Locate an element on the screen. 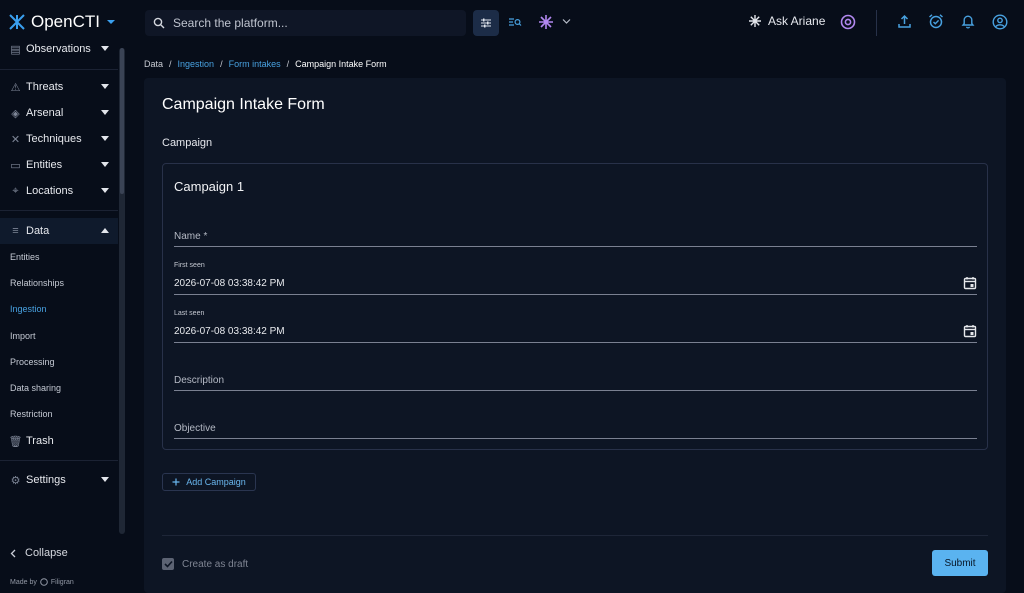  gear-icon: ⚙ is located at coordinates (15, 480).